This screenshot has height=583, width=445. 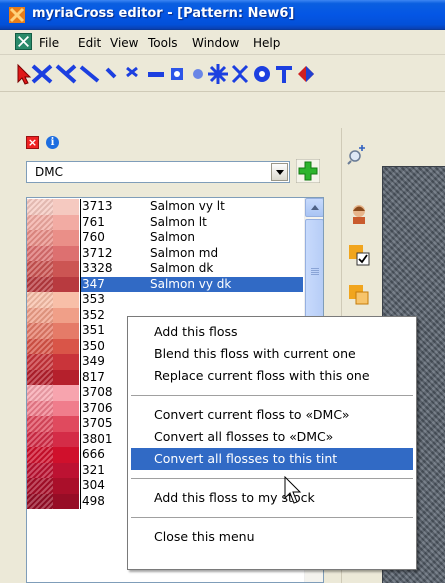 I want to click on title-bar: myriaCross editor - [Pattern: New6], so click(x=222, y=15).